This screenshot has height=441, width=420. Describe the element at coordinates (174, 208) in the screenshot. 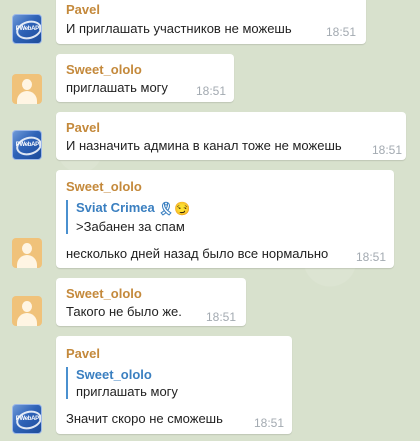

I see `reply-sender-emoji: 🎗😏` at that location.